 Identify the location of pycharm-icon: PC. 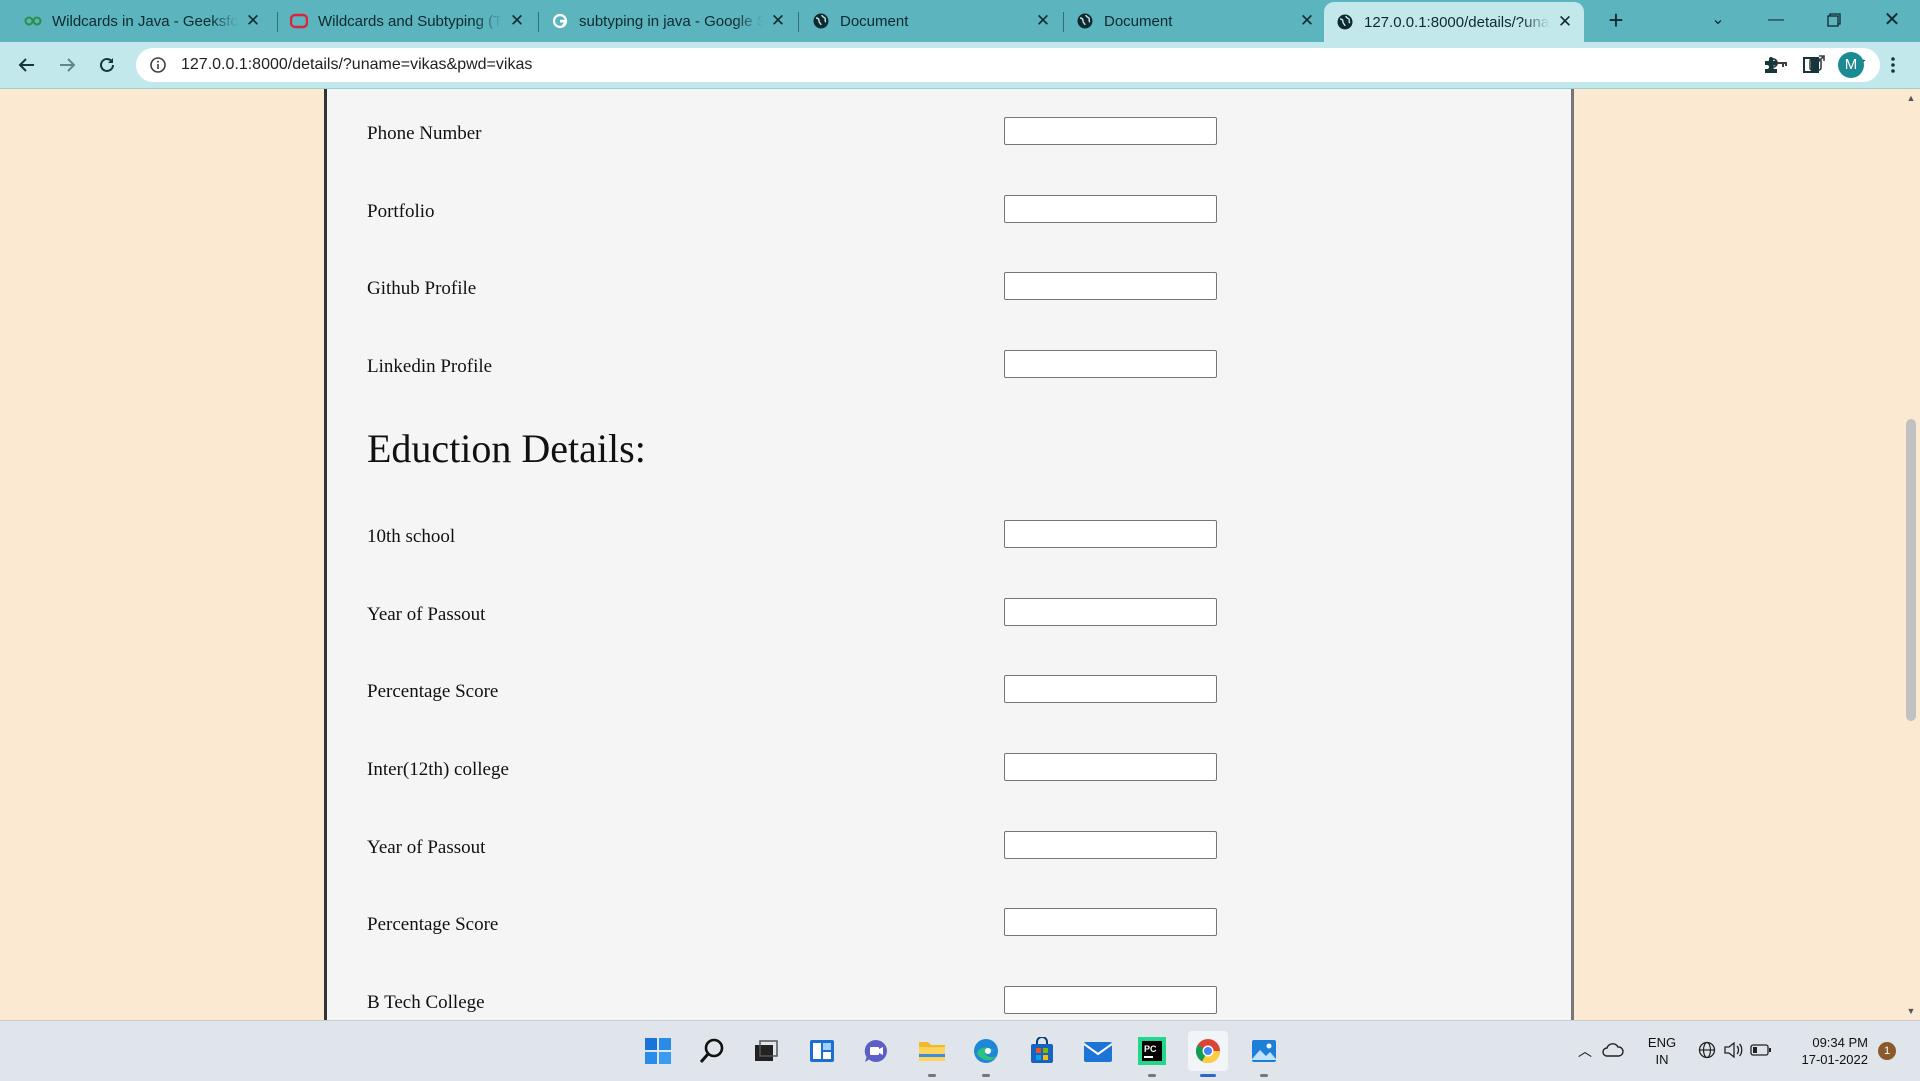
(1152, 1054).